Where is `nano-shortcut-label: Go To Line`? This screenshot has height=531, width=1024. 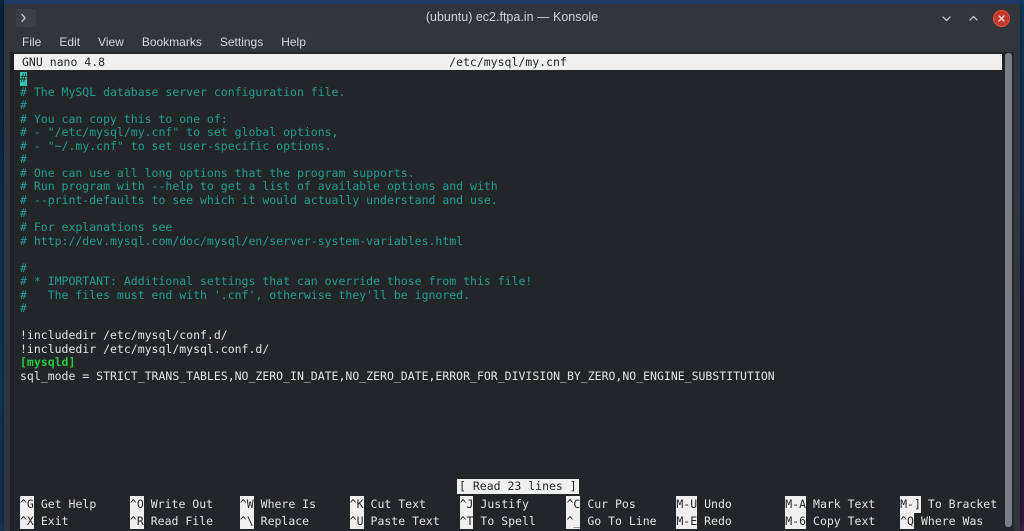 nano-shortcut-label: Go To Line is located at coordinates (622, 520).